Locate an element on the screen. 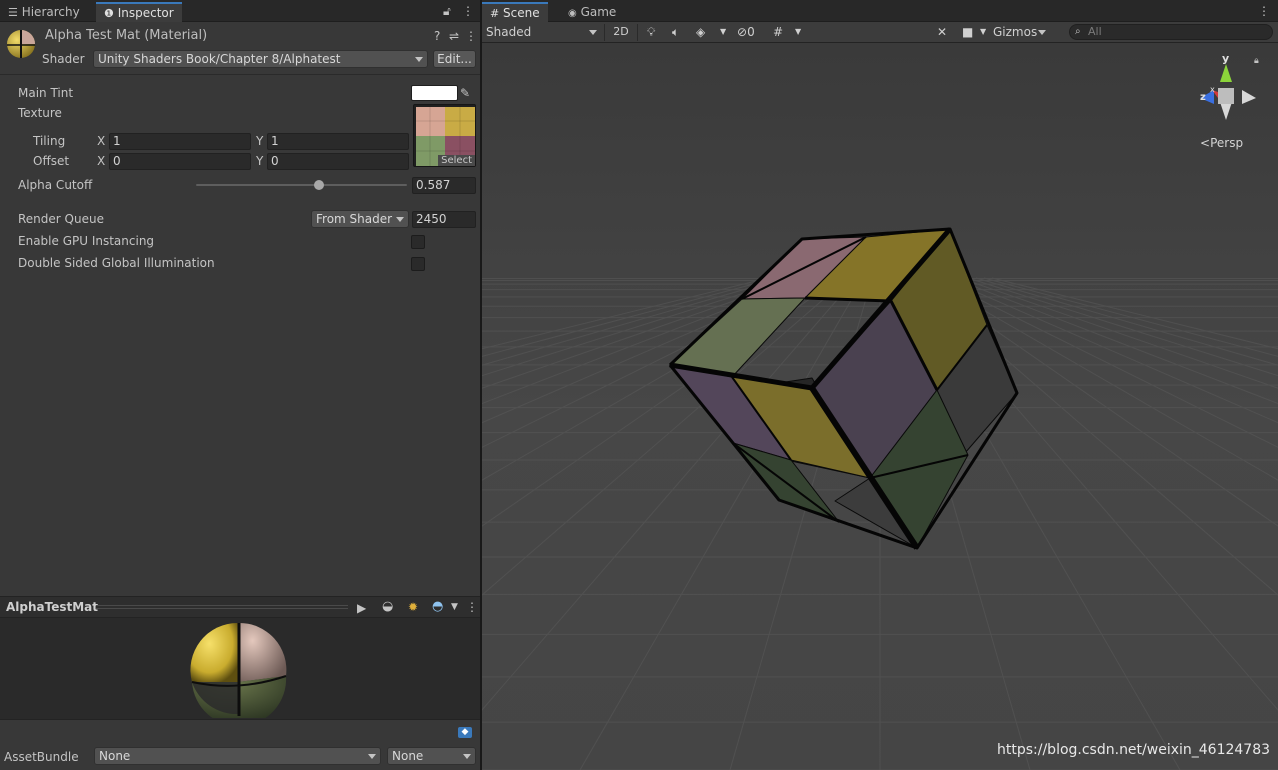  assetbundle-name-dropdown: None is located at coordinates (237, 756).